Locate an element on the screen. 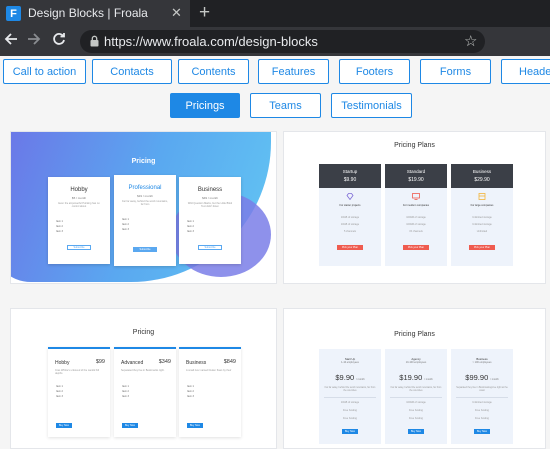 This screenshot has width=550, height=449. category-teams: Teams is located at coordinates (285, 105).